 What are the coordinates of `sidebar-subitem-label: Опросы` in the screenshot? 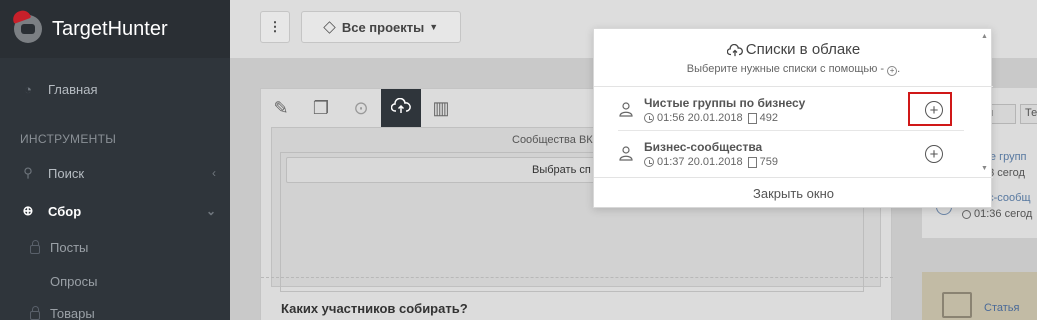 It's located at (74, 281).